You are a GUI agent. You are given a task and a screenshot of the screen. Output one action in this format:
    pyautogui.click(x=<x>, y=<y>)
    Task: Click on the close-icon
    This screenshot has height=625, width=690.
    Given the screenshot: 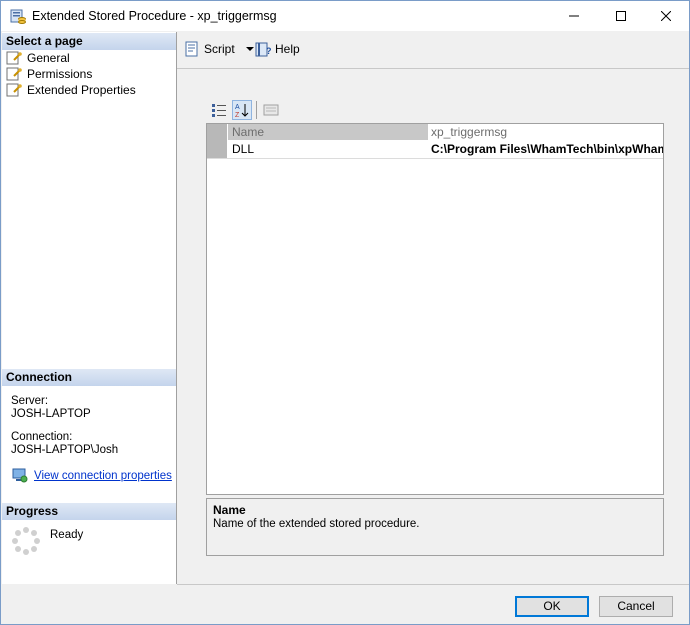 What is the action you would take?
    pyautogui.click(x=666, y=16)
    